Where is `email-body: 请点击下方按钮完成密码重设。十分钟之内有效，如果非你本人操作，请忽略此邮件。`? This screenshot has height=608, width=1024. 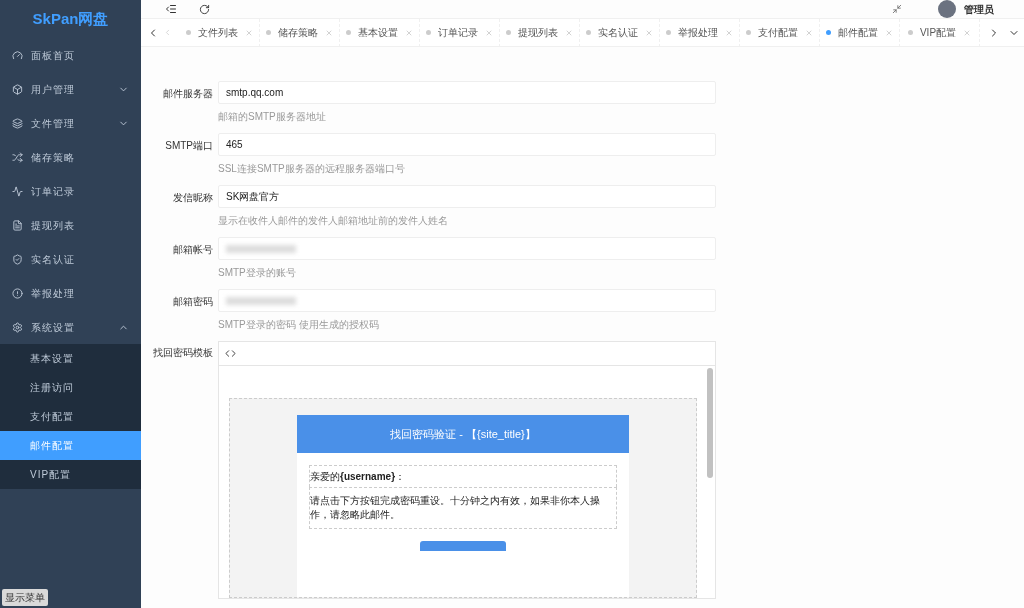
email-body: 请点击下方按钮完成密码重设。十分钟之内有效，如果非你本人操作，请忽略此邮件。 is located at coordinates (463, 508).